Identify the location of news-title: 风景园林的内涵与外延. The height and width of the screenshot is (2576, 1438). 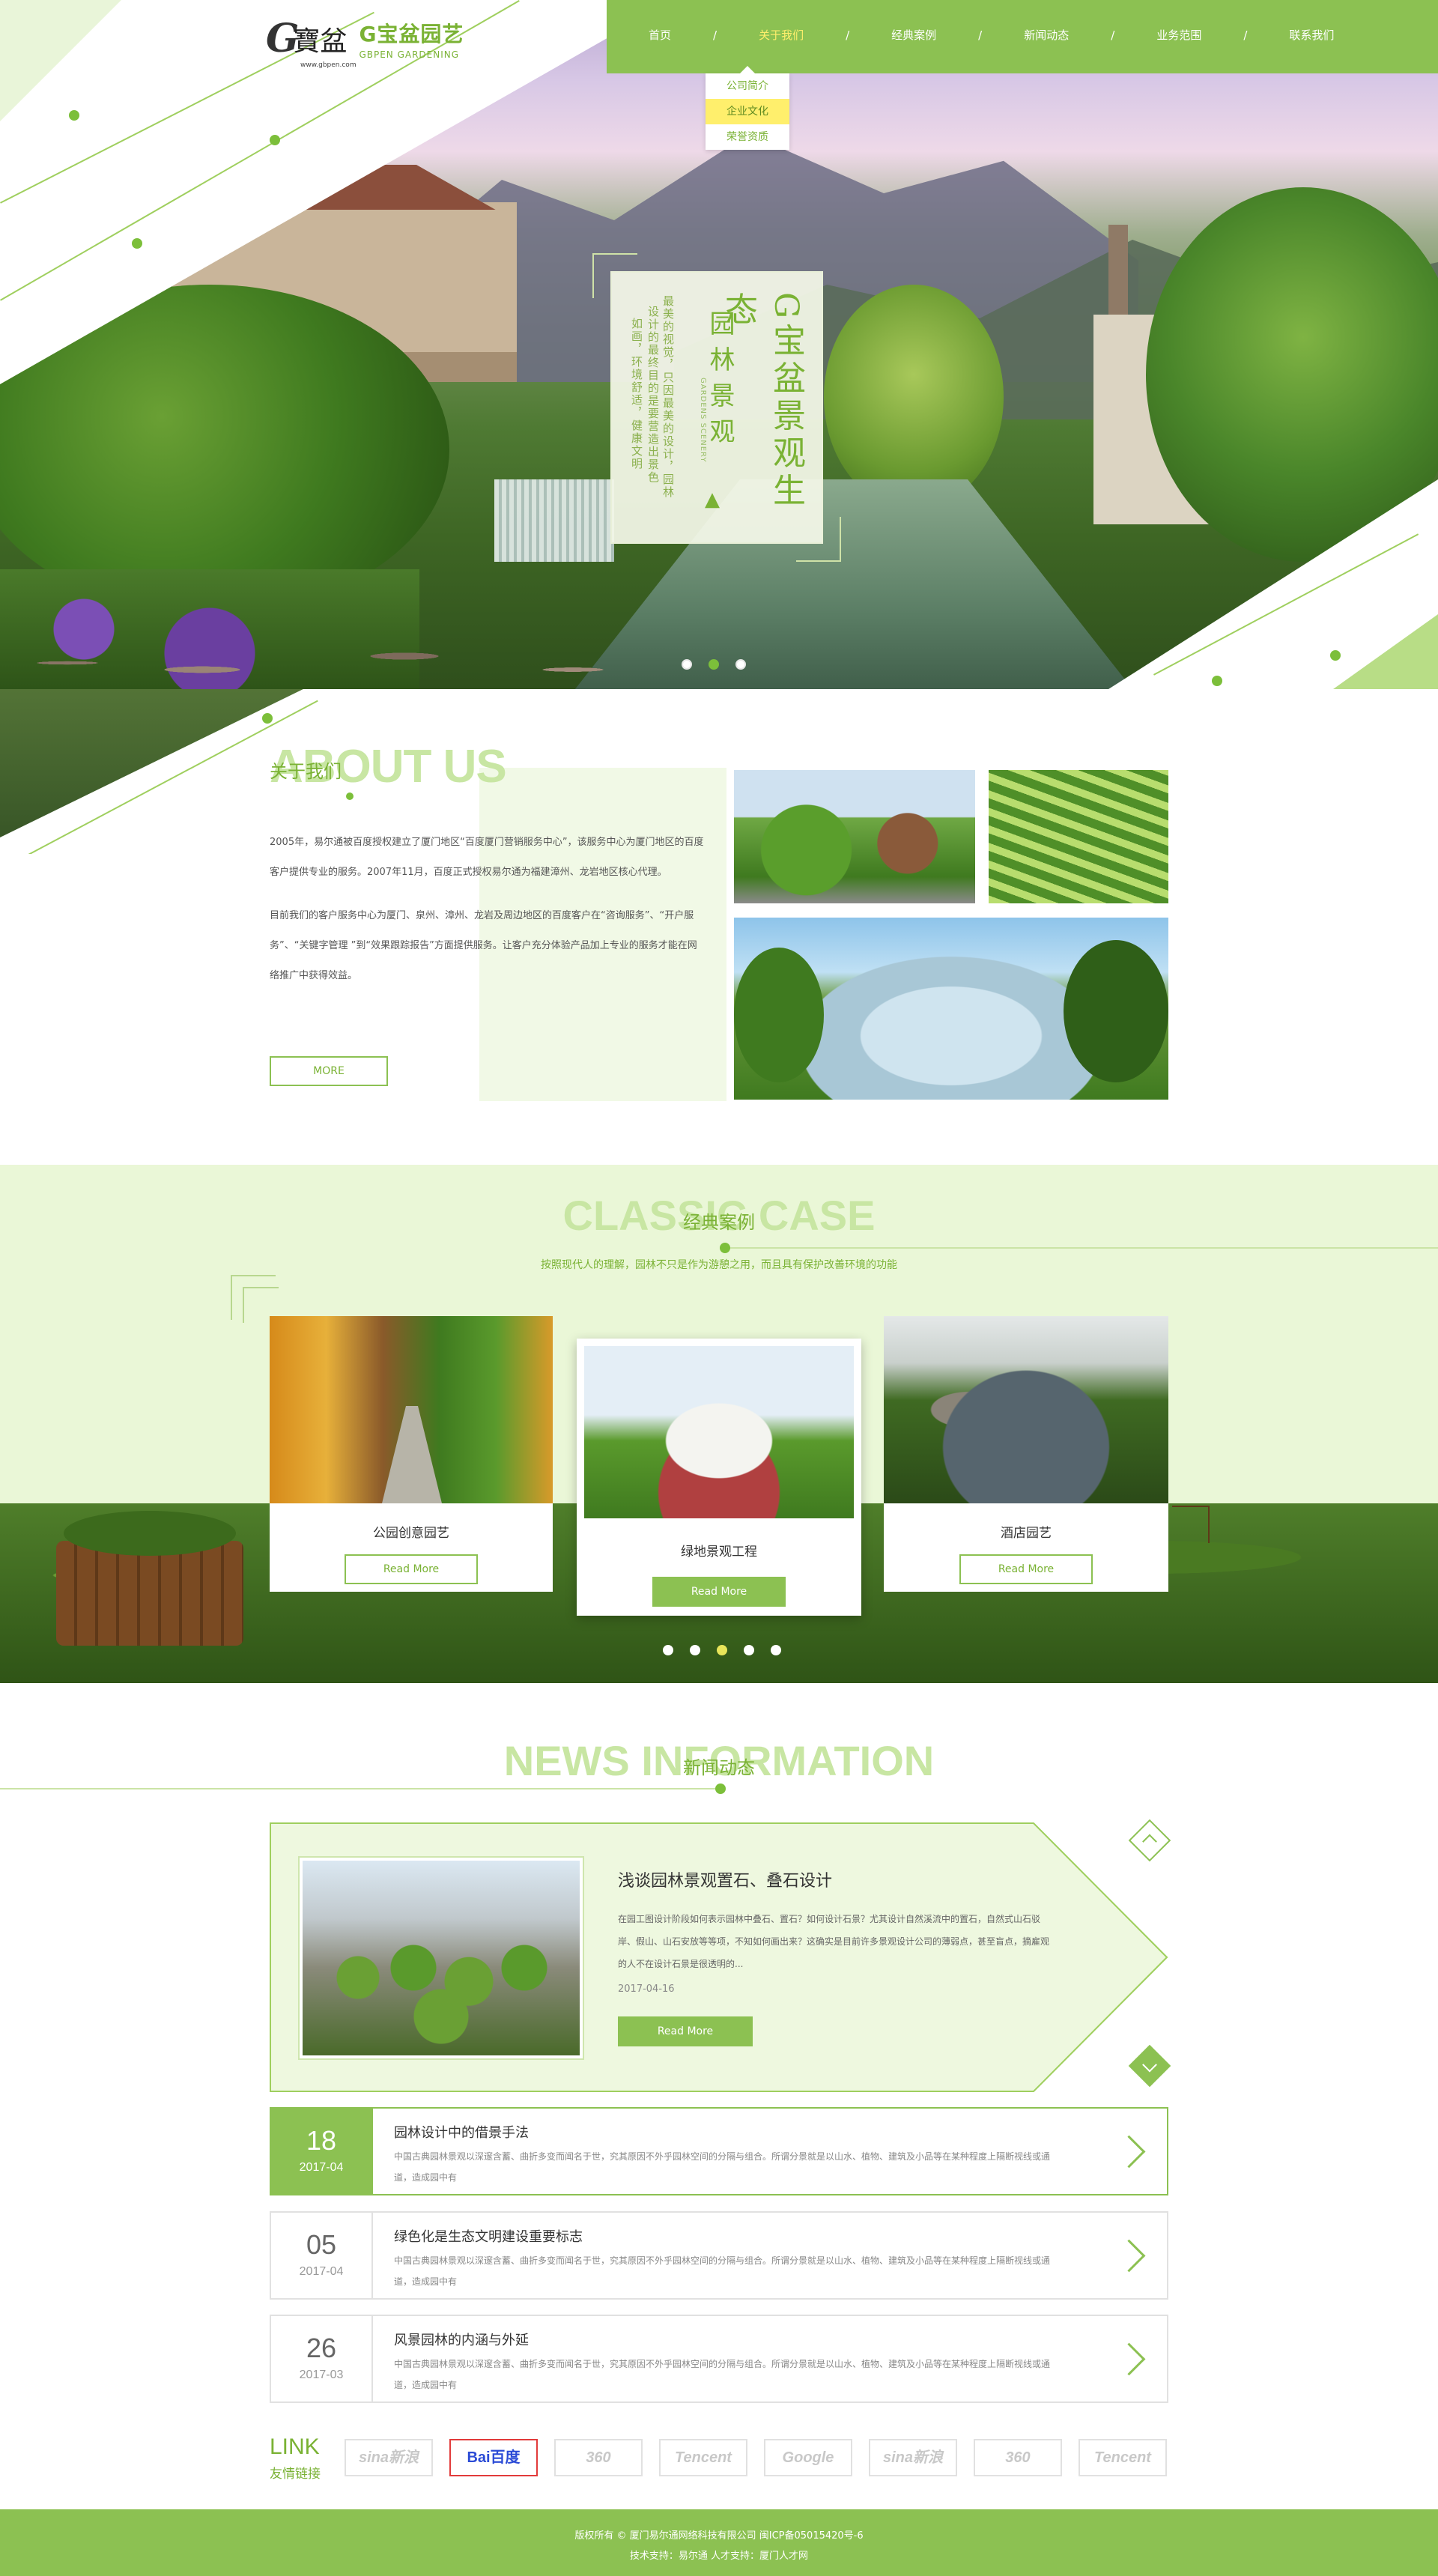
(461, 2339).